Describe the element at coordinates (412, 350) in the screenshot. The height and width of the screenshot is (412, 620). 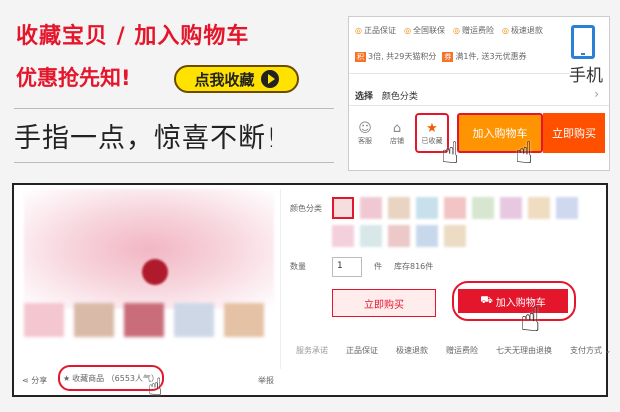
I see `service-item: 极速退款` at that location.